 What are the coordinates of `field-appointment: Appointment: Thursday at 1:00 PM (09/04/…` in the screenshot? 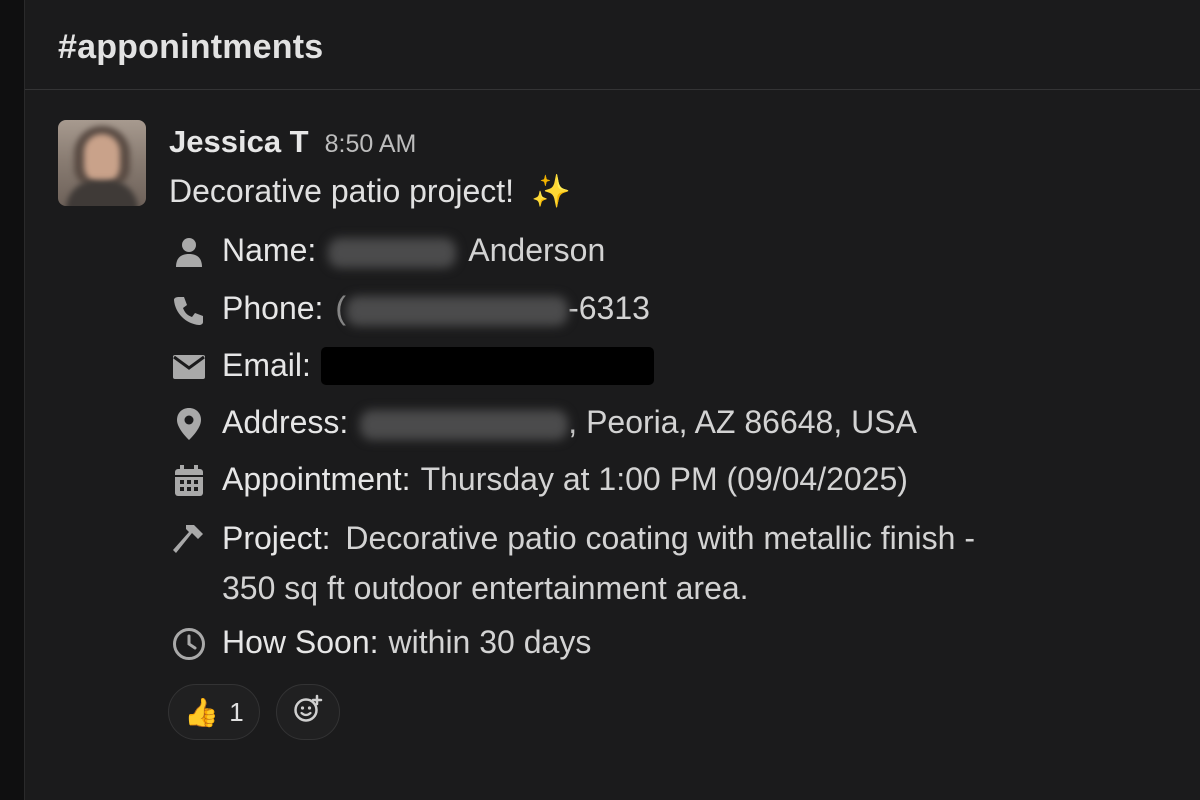 It's located at (539, 481).